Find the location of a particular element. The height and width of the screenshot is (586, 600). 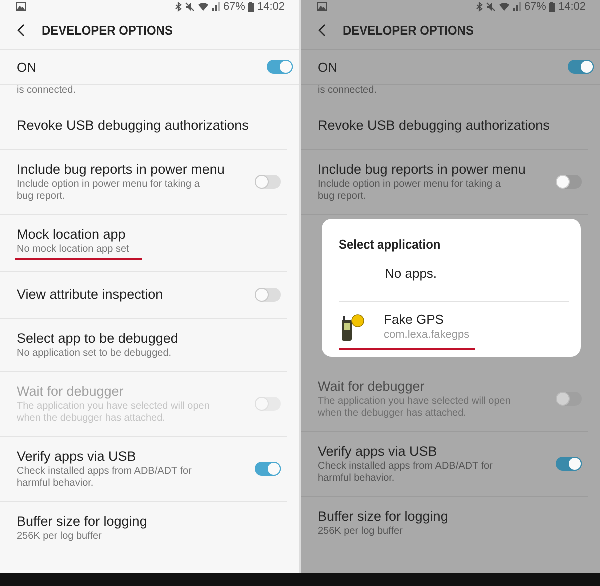

app-item: Fake GPS com.lexa.fakegps is located at coordinates (454, 332).